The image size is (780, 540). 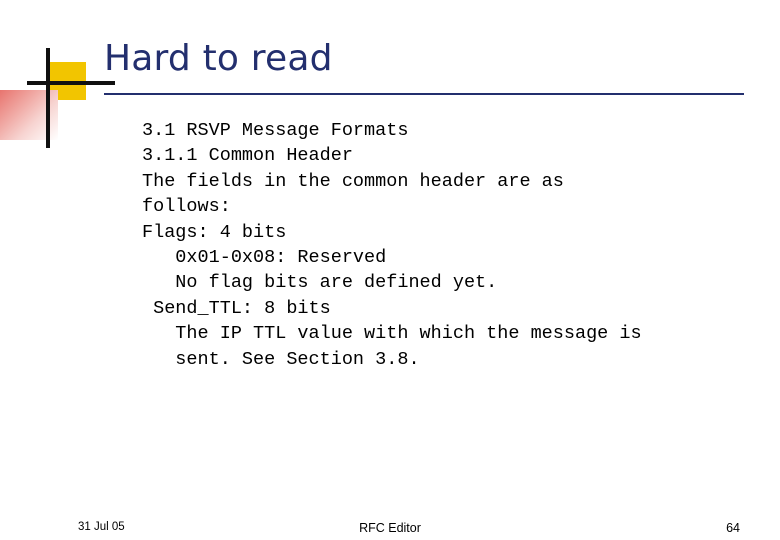 What do you see at coordinates (71, 83) in the screenshot?
I see `horizontal-bar-shape` at bounding box center [71, 83].